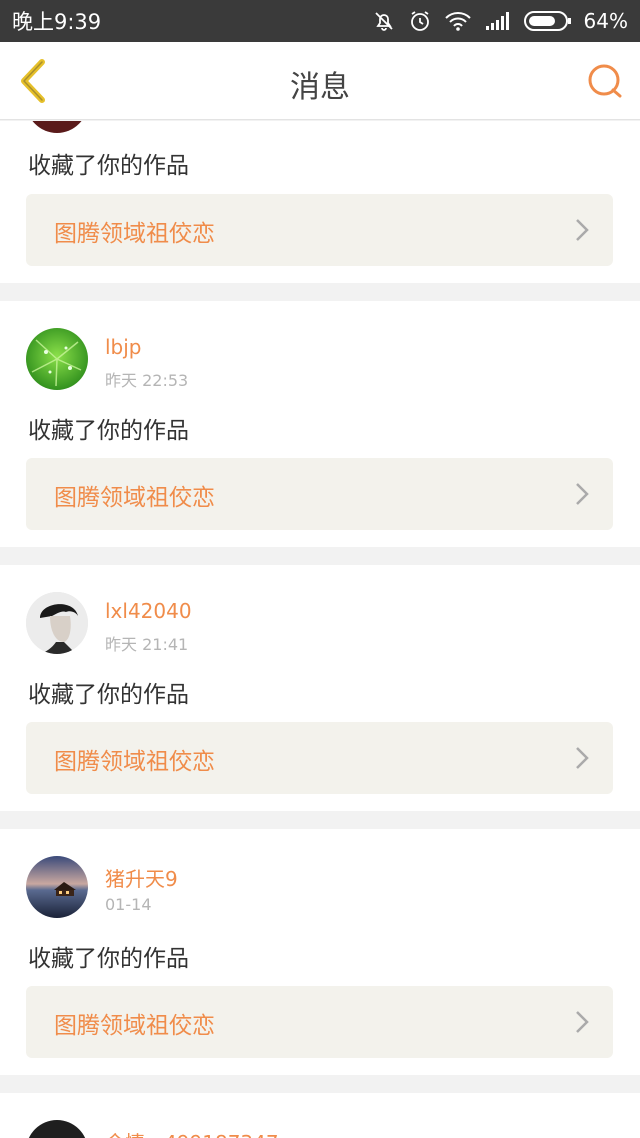 This screenshot has height=1138, width=640. What do you see at coordinates (458, 21) in the screenshot?
I see `wifi-icon` at bounding box center [458, 21].